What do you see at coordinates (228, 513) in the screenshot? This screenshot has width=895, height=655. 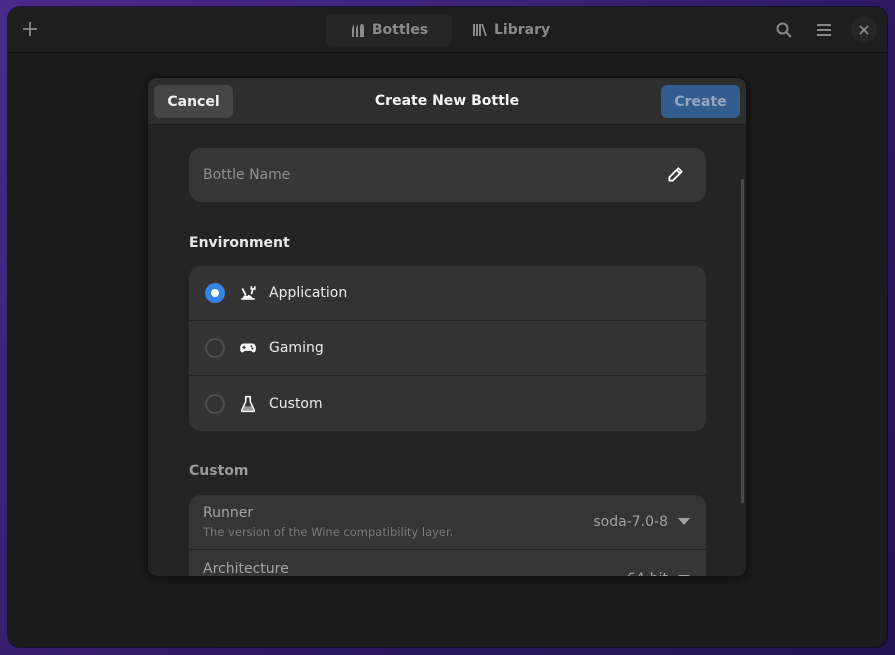 I see `runner-title: Runner` at bounding box center [228, 513].